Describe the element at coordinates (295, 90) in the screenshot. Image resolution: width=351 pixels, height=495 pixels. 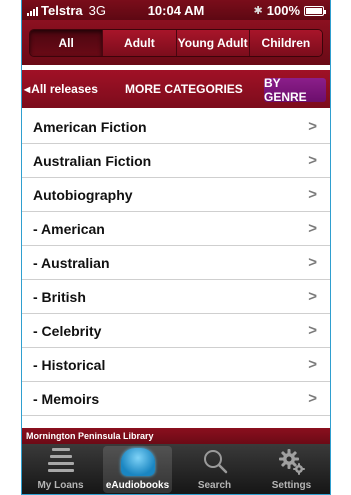
I see `by-genre-button: BY GENRE` at that location.